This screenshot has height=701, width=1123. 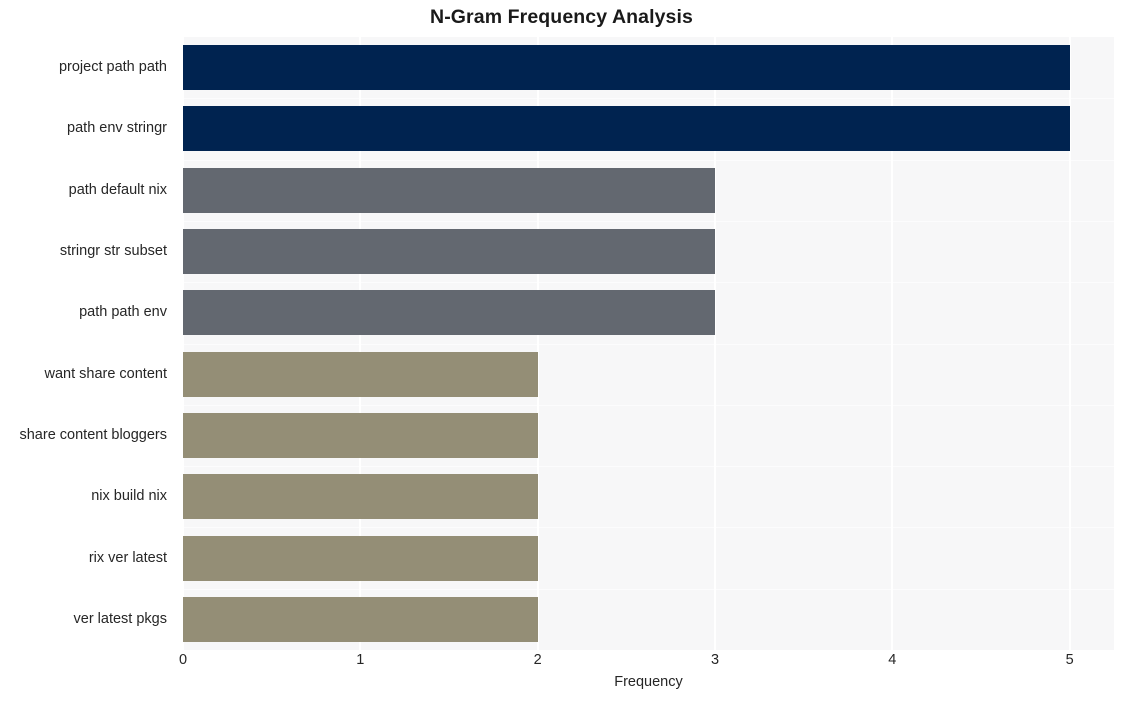 I want to click on y-axis-tick-label: stringr str subset, so click(x=113, y=251).